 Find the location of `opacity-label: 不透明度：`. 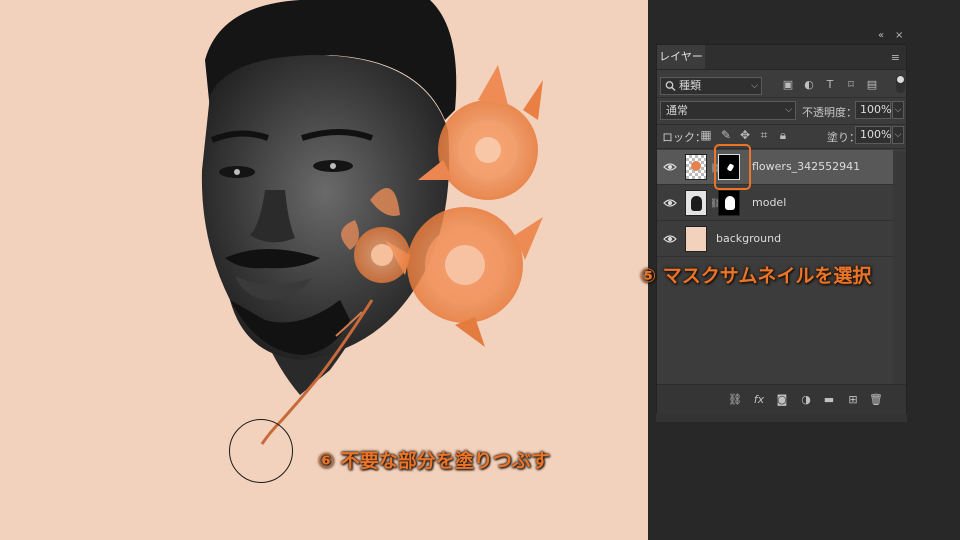

opacity-label: 不透明度： is located at coordinates (829, 112).